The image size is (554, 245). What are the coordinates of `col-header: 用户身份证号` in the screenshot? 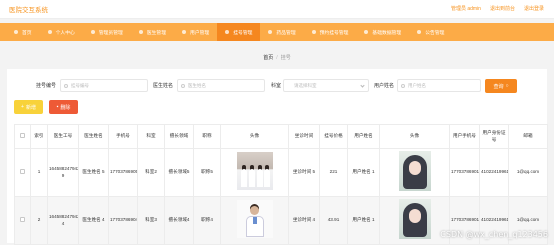 It's located at (494, 137).